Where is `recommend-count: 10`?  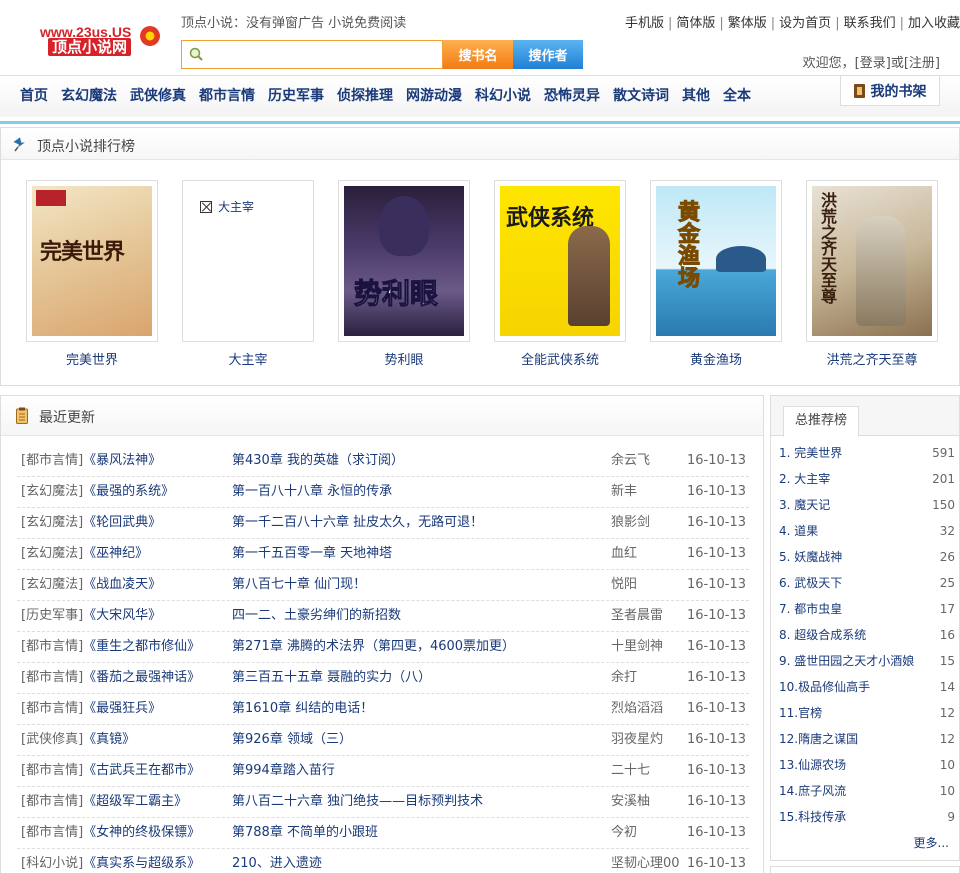 recommend-count: 10 is located at coordinates (947, 791).